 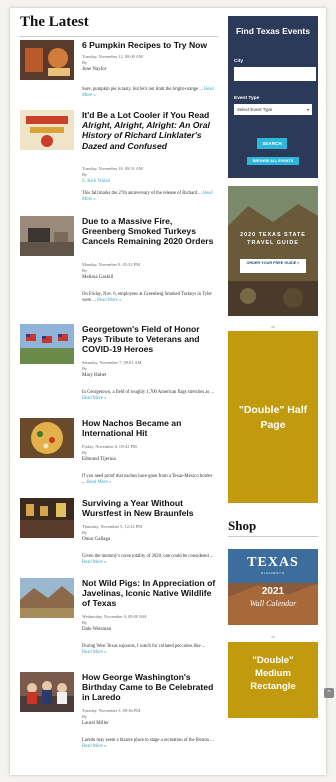 What do you see at coordinates (273, 239) in the screenshot?
I see `travel-guide-title: 2020 TEXAS STATE TRAVEL GUIDE` at bounding box center [273, 239].